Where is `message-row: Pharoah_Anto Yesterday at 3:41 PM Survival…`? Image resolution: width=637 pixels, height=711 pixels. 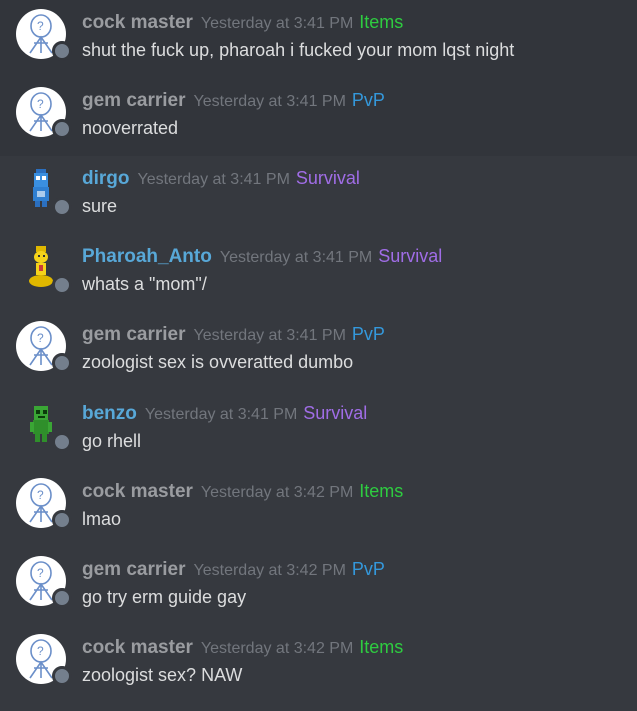
message-row: Pharoah_Anto Yesterday at 3:41 PM Survival… is located at coordinates (318, 273).